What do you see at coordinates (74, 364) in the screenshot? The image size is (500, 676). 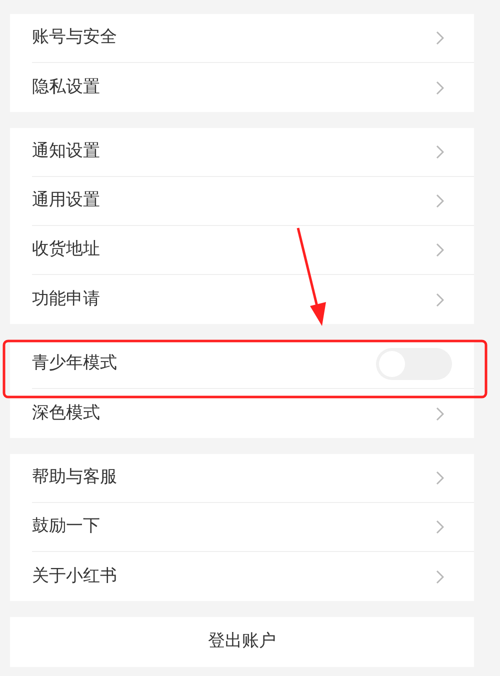 I see `setting-label: 青少年模式` at bounding box center [74, 364].